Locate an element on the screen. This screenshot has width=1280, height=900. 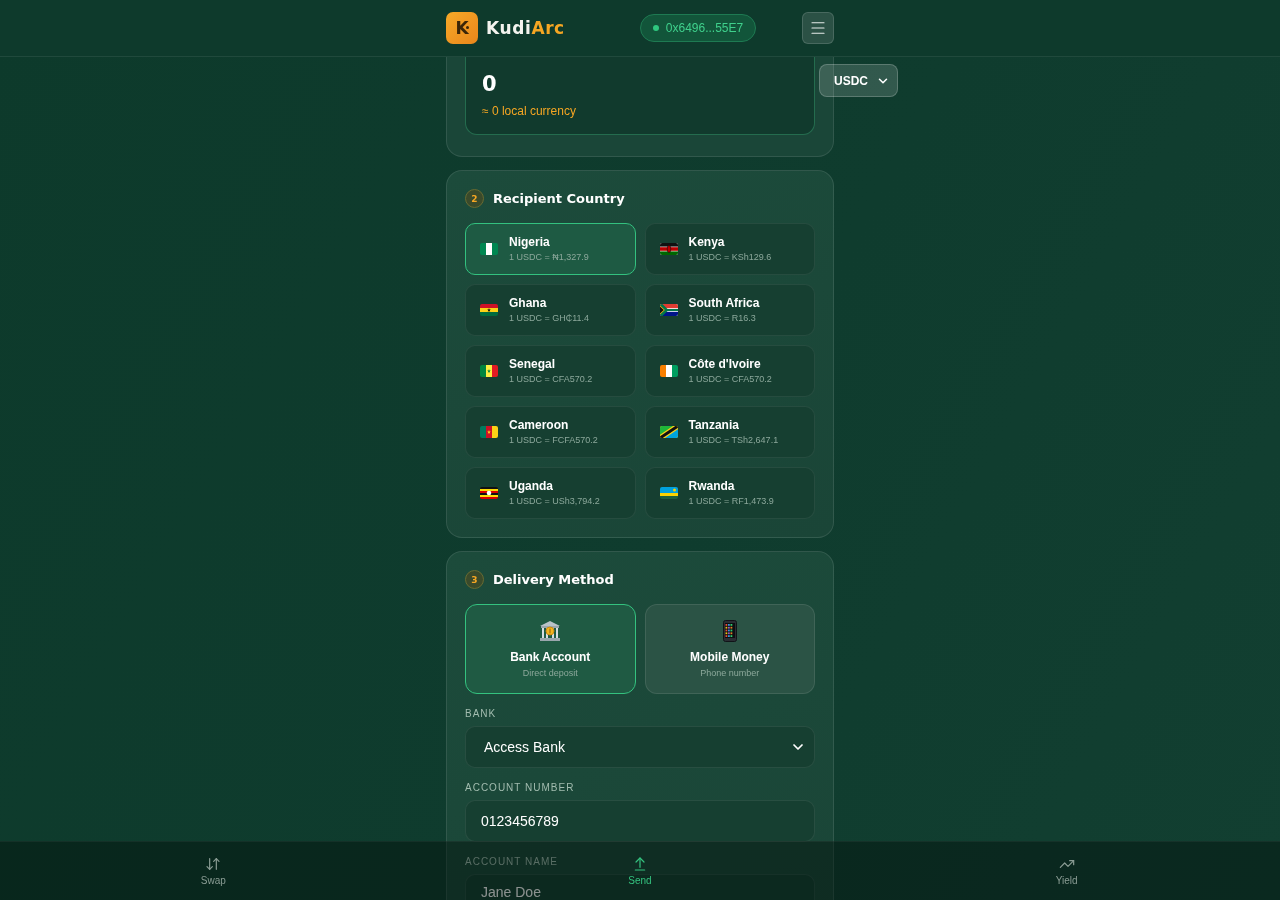
step-number: 2 is located at coordinates (474, 198).